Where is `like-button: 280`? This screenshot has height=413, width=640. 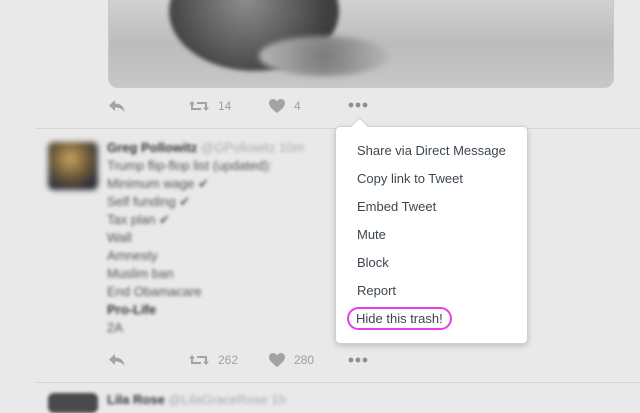
like-button: 280 is located at coordinates (291, 360).